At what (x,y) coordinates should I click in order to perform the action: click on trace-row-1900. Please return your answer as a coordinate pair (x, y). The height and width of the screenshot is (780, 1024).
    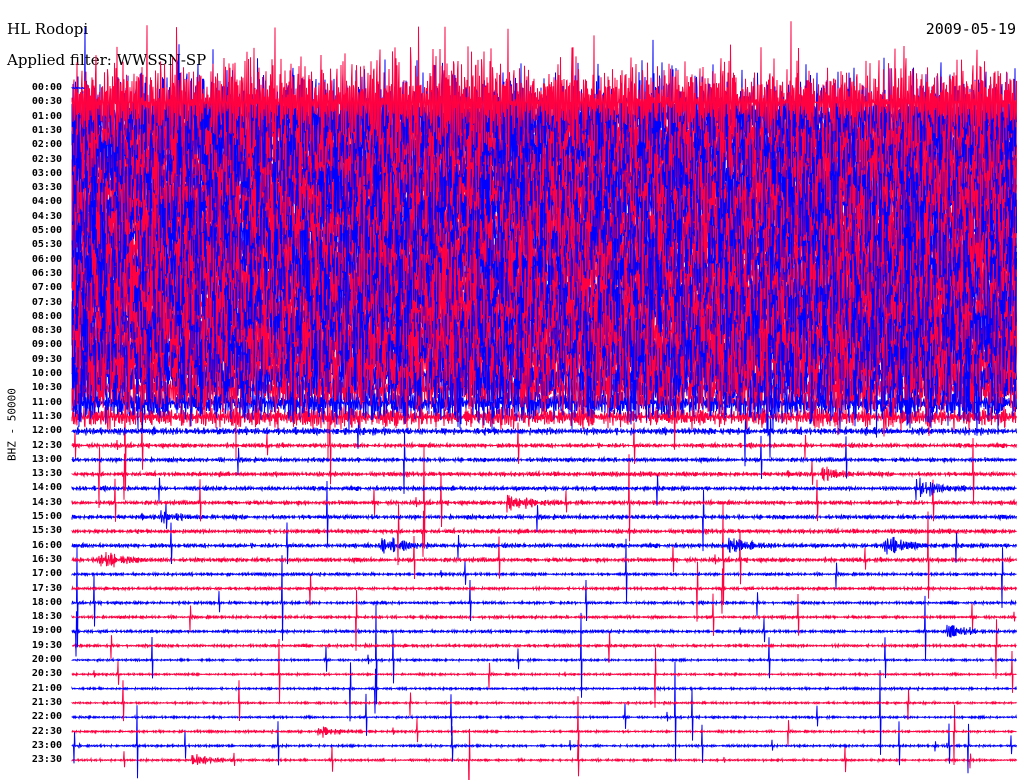
    Looking at the image, I should click on (544, 627).